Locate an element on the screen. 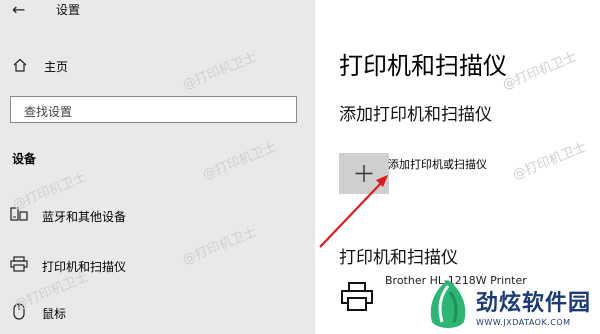 The height and width of the screenshot is (334, 600). logo-emblem-icon is located at coordinates (448, 304).